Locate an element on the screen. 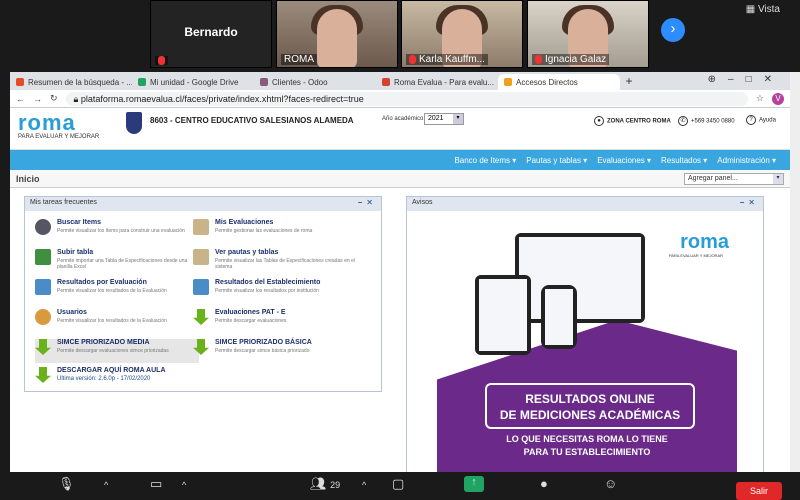 The height and width of the screenshot is (500, 800). users-icon is located at coordinates (43, 317).